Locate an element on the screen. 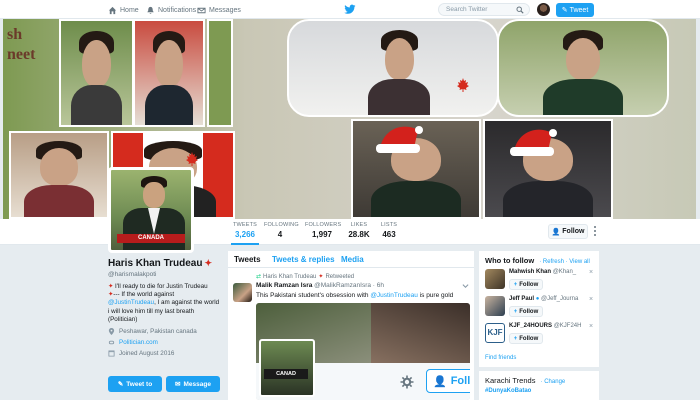 Image resolution: width=700 pixels, height=400 pixels. who-to-follow-title: Who to follow is located at coordinates (510, 260).